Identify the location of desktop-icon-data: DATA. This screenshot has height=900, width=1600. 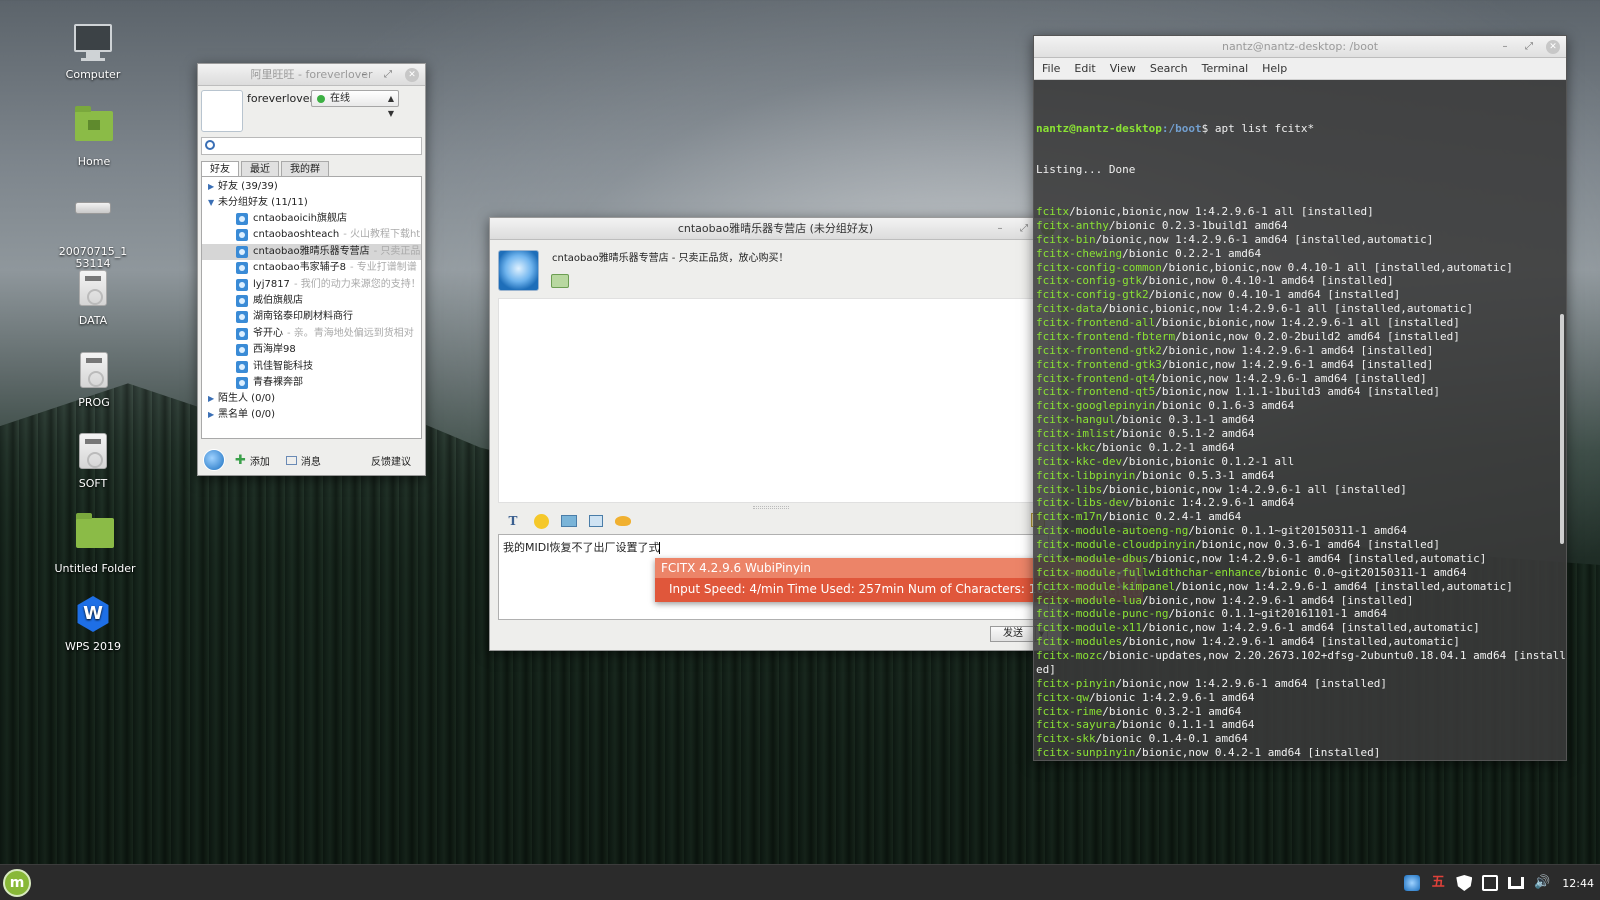
(93, 297).